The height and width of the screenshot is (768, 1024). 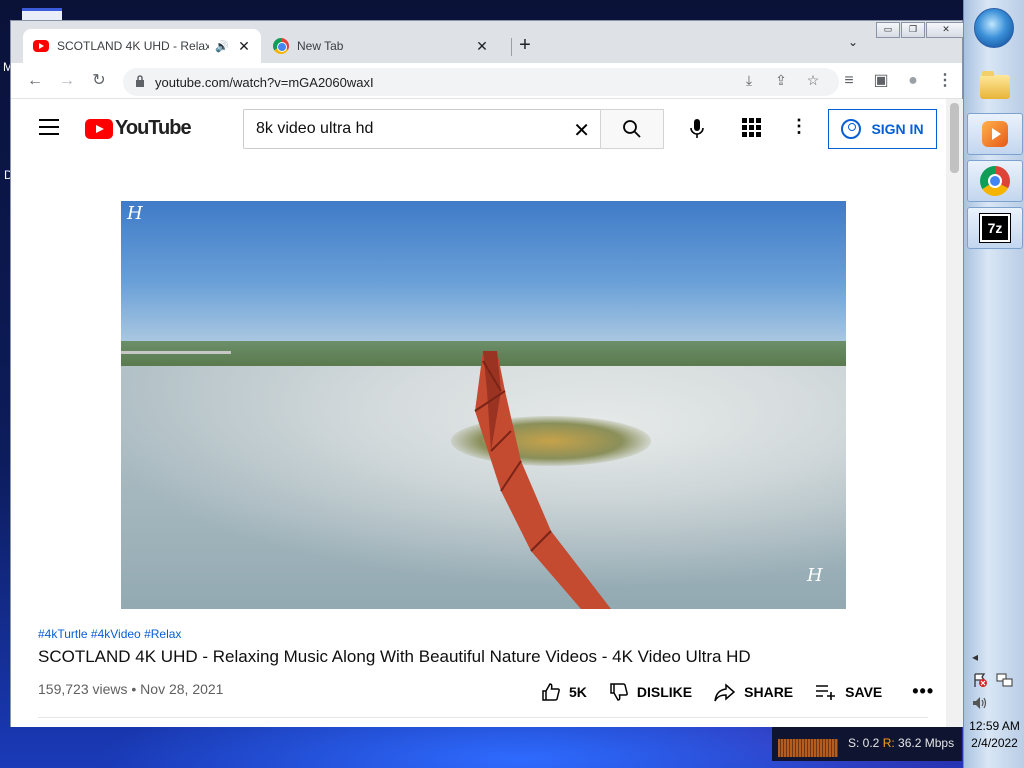 I want to click on media-control-icon: ≡, so click(x=849, y=81).